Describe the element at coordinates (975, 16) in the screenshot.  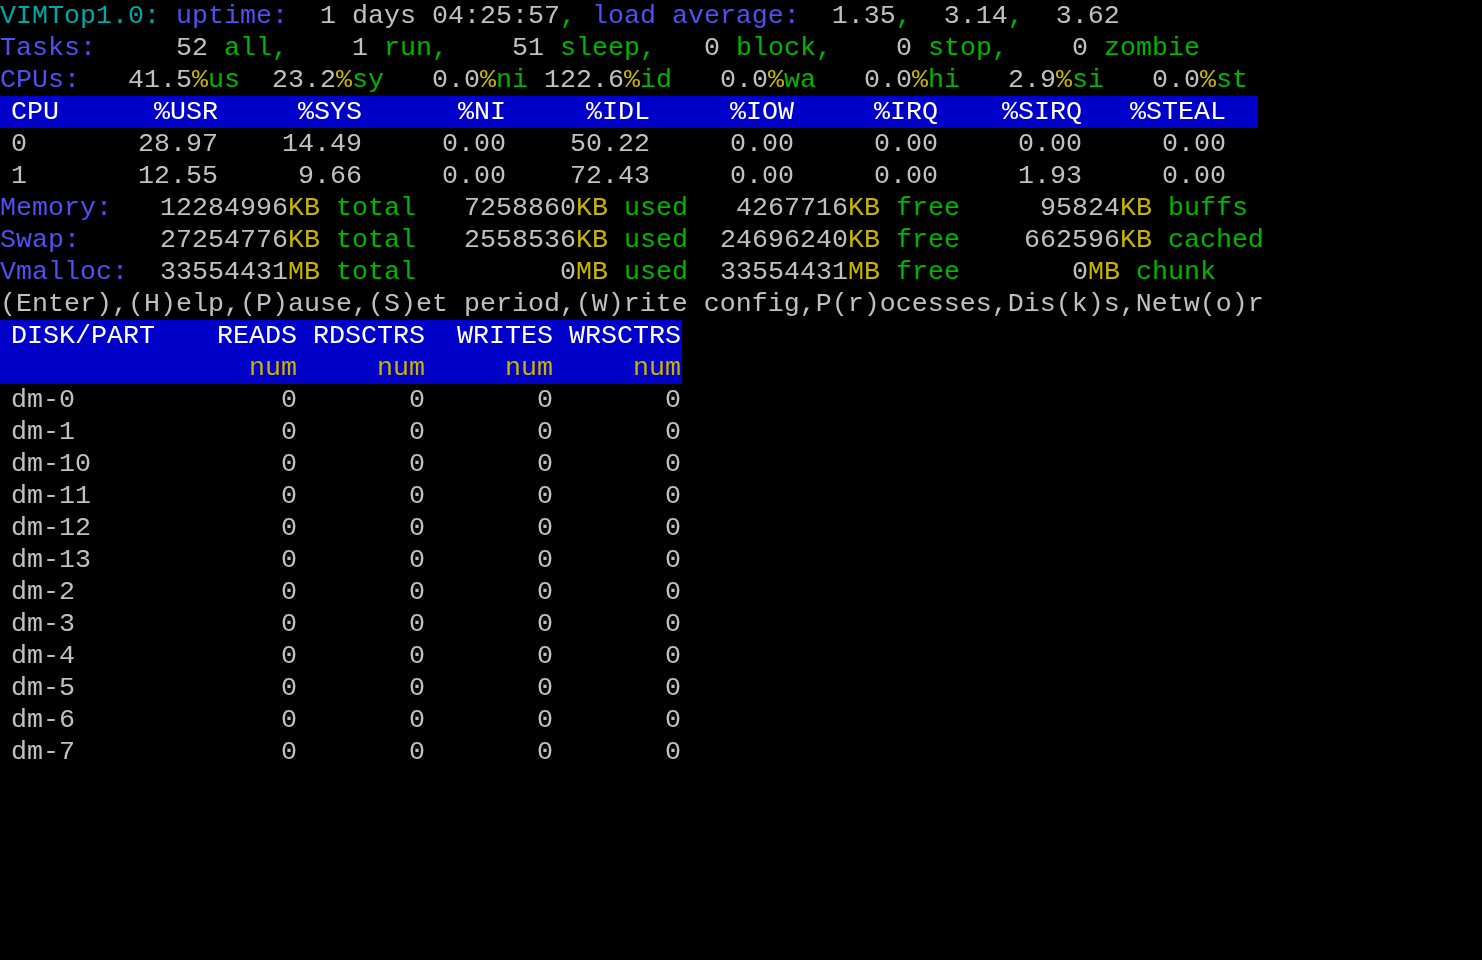
I see `value-text: 3.14` at that location.